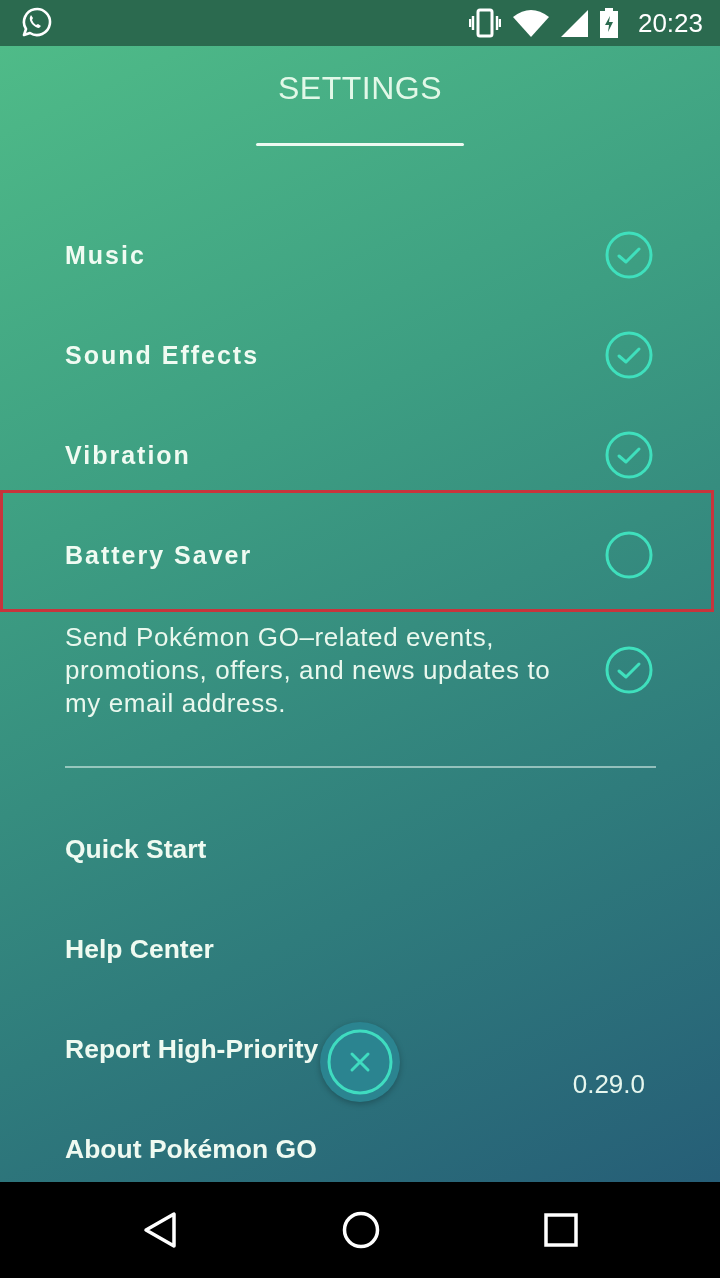 The image size is (720, 1278). I want to click on setting-label: Battery Saver, so click(159, 555).